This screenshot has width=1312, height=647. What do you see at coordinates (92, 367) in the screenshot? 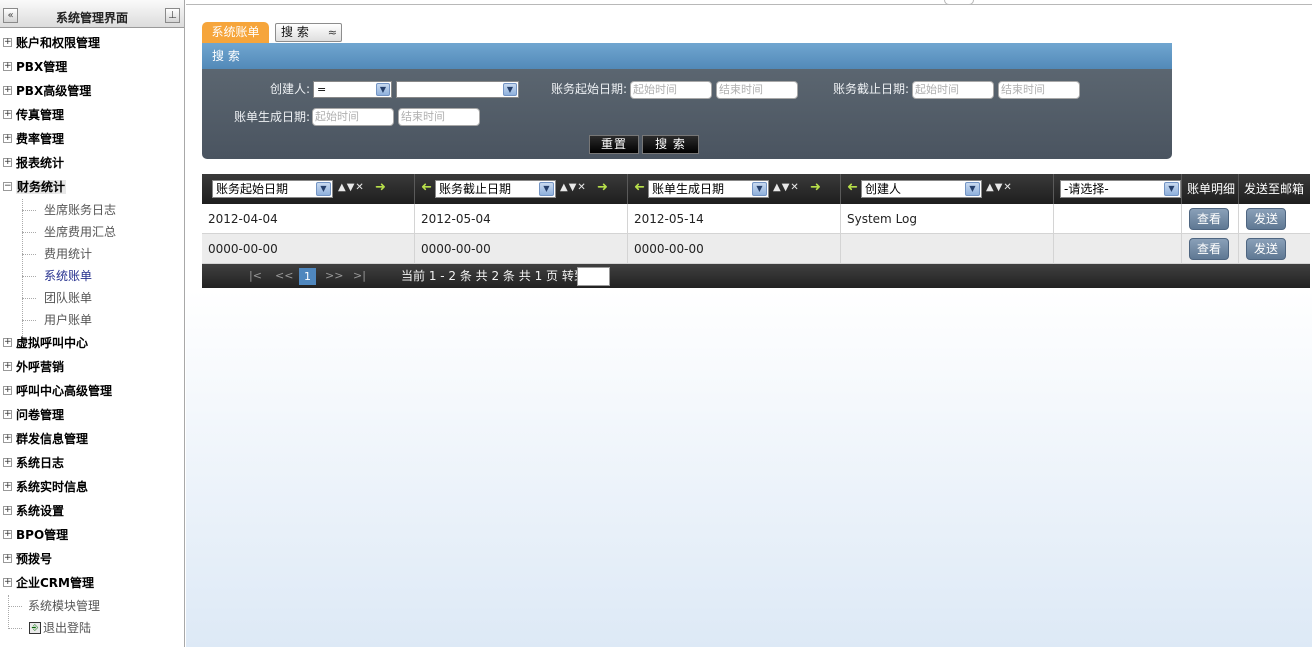
I see `sidebar-item-outbound-marketing: + 外呼营销` at bounding box center [92, 367].